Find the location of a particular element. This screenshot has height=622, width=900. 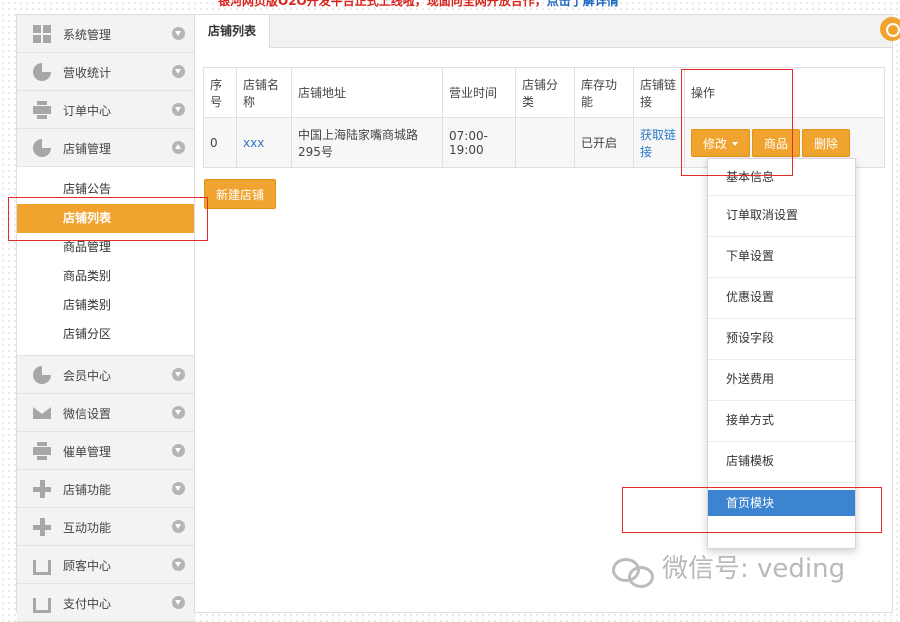

sidebar-subitem: 店铺分区 is located at coordinates (106, 334).